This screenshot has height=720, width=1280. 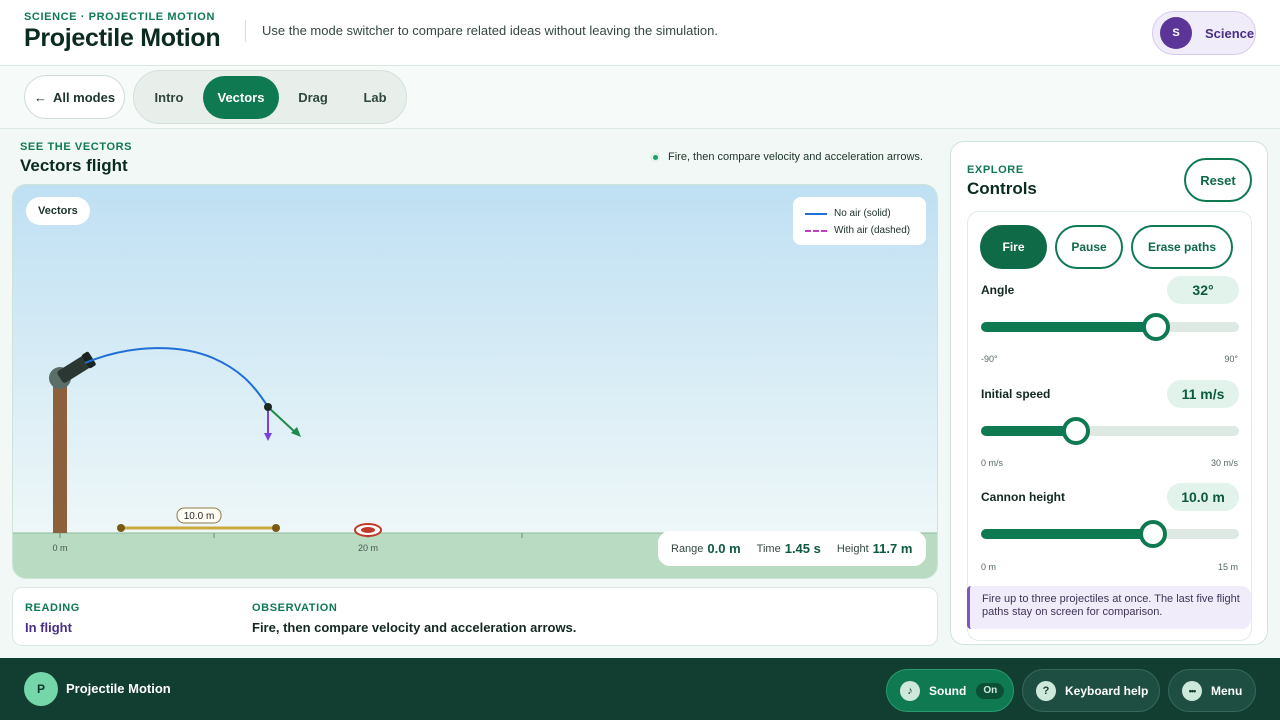 What do you see at coordinates (121, 528) in the screenshot?
I see `ruler-handle-start` at bounding box center [121, 528].